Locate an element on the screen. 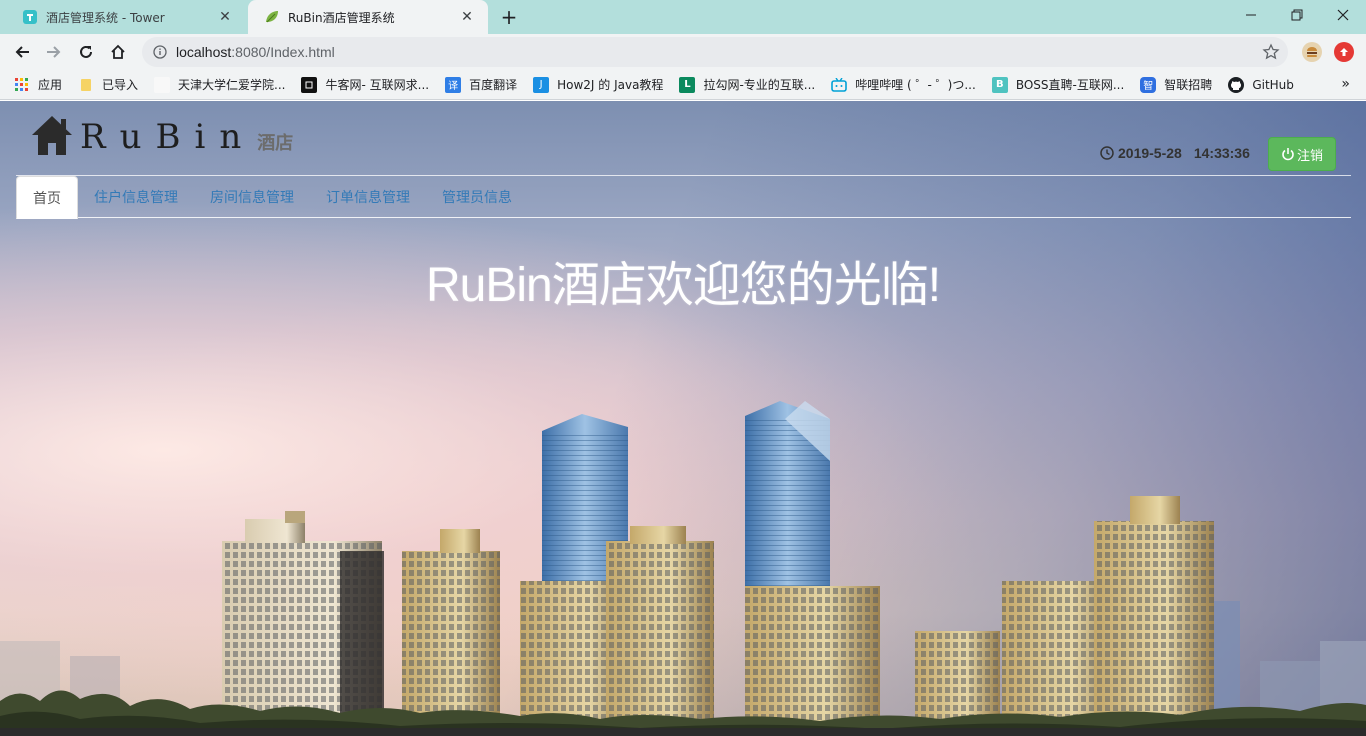  browser-tab-strip: 酒店管理系统 - Tower ✕ RuBin酒店管理系统 ✕ + is located at coordinates (683, 17).